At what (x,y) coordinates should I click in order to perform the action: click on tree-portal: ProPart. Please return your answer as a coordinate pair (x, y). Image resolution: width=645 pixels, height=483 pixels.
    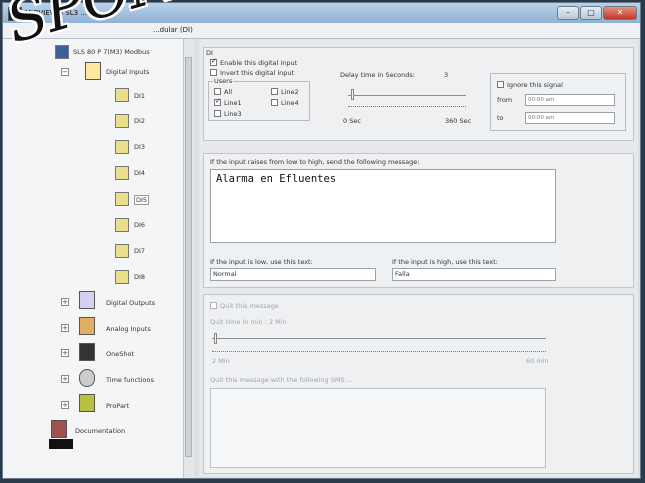
    Looking at the image, I should click on (117, 406).